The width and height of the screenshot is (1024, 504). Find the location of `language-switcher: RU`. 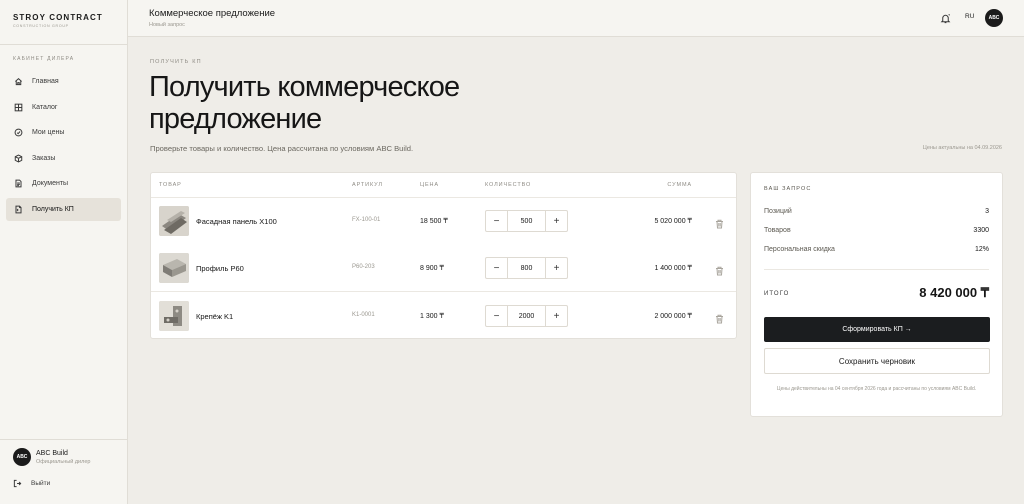

language-switcher: RU is located at coordinates (969, 16).